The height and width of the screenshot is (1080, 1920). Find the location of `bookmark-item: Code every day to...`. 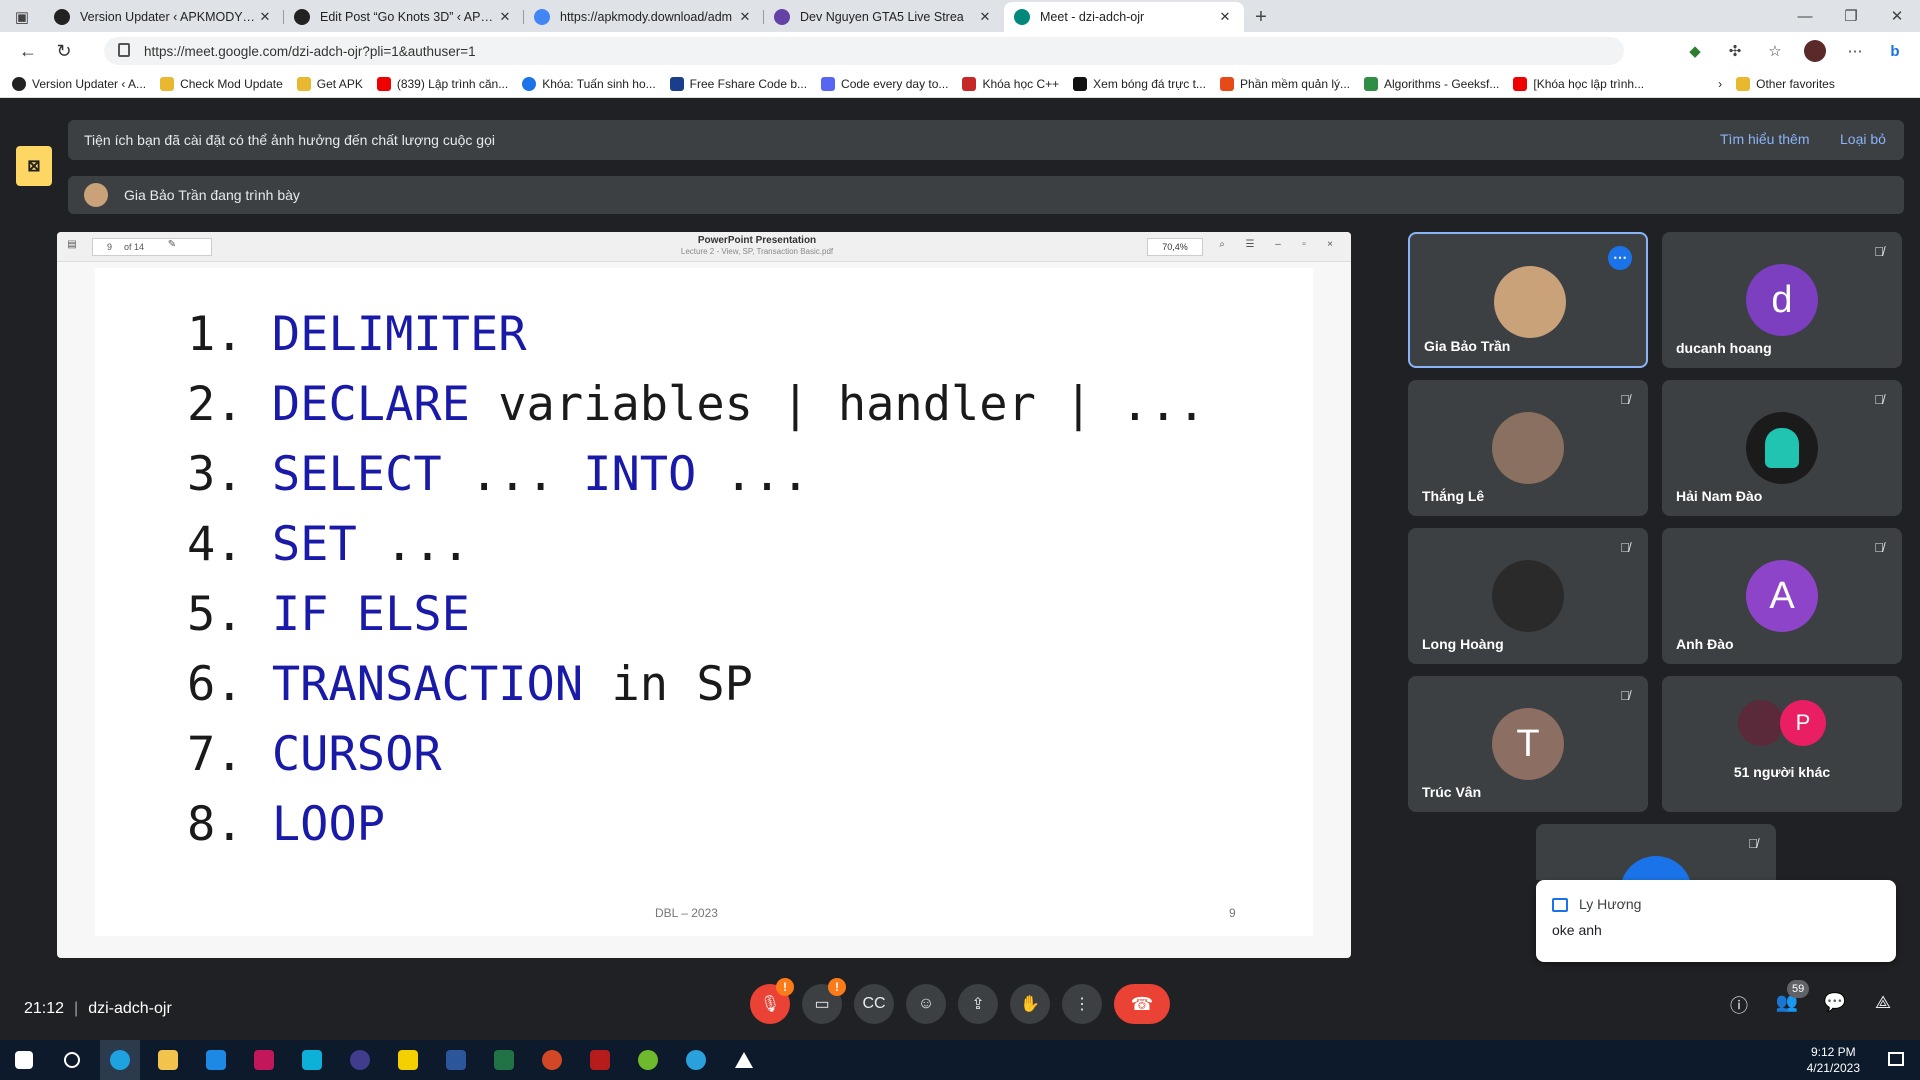

bookmark-item: Code every day to... is located at coordinates (884, 83).